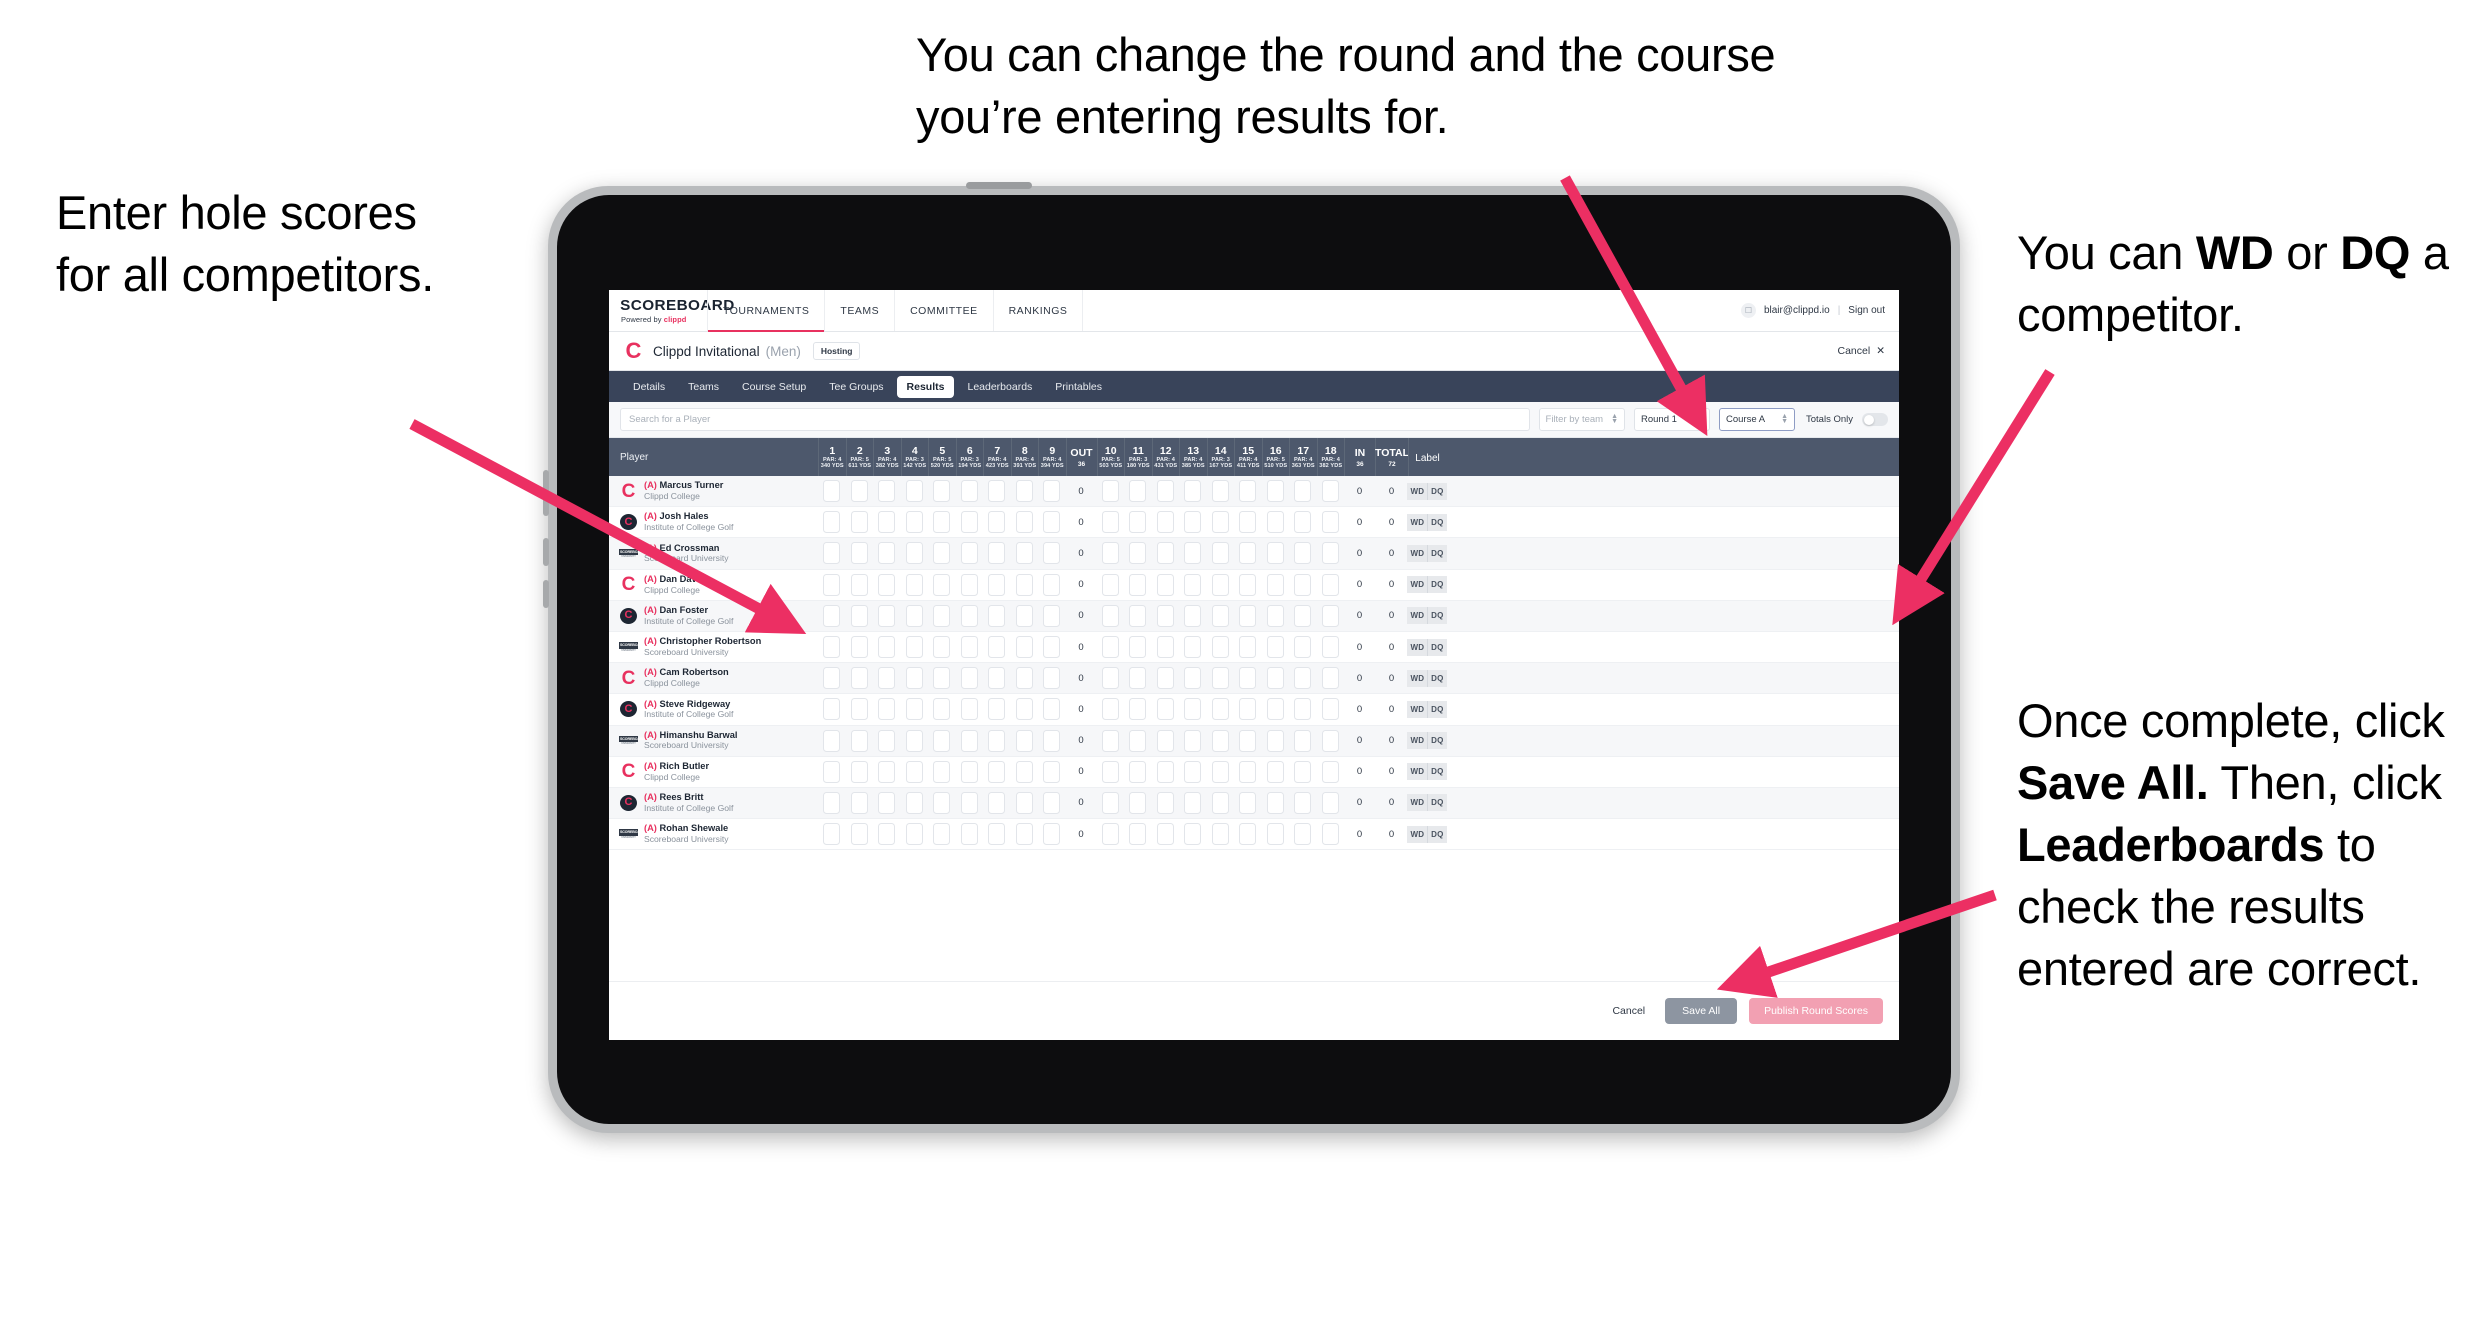  Describe the element at coordinates (1816, 1011) in the screenshot. I see `publish-round-scores-button: Publish Round Scores` at that location.